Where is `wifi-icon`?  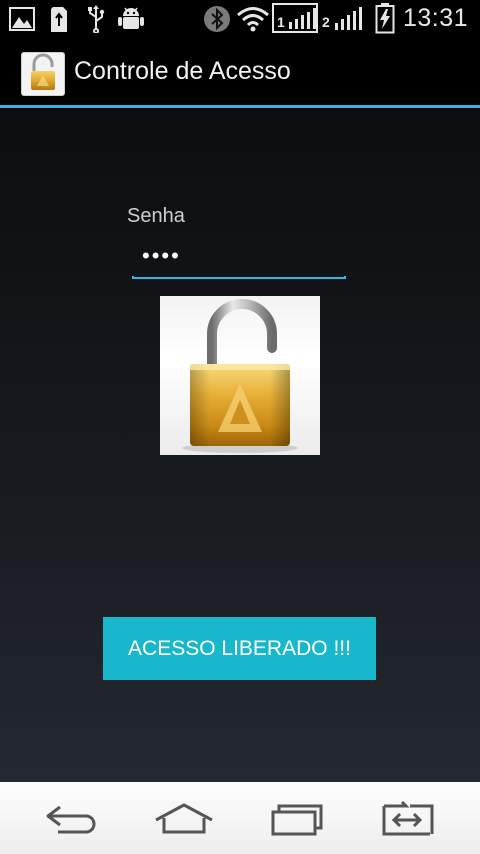
wifi-icon is located at coordinates (253, 19).